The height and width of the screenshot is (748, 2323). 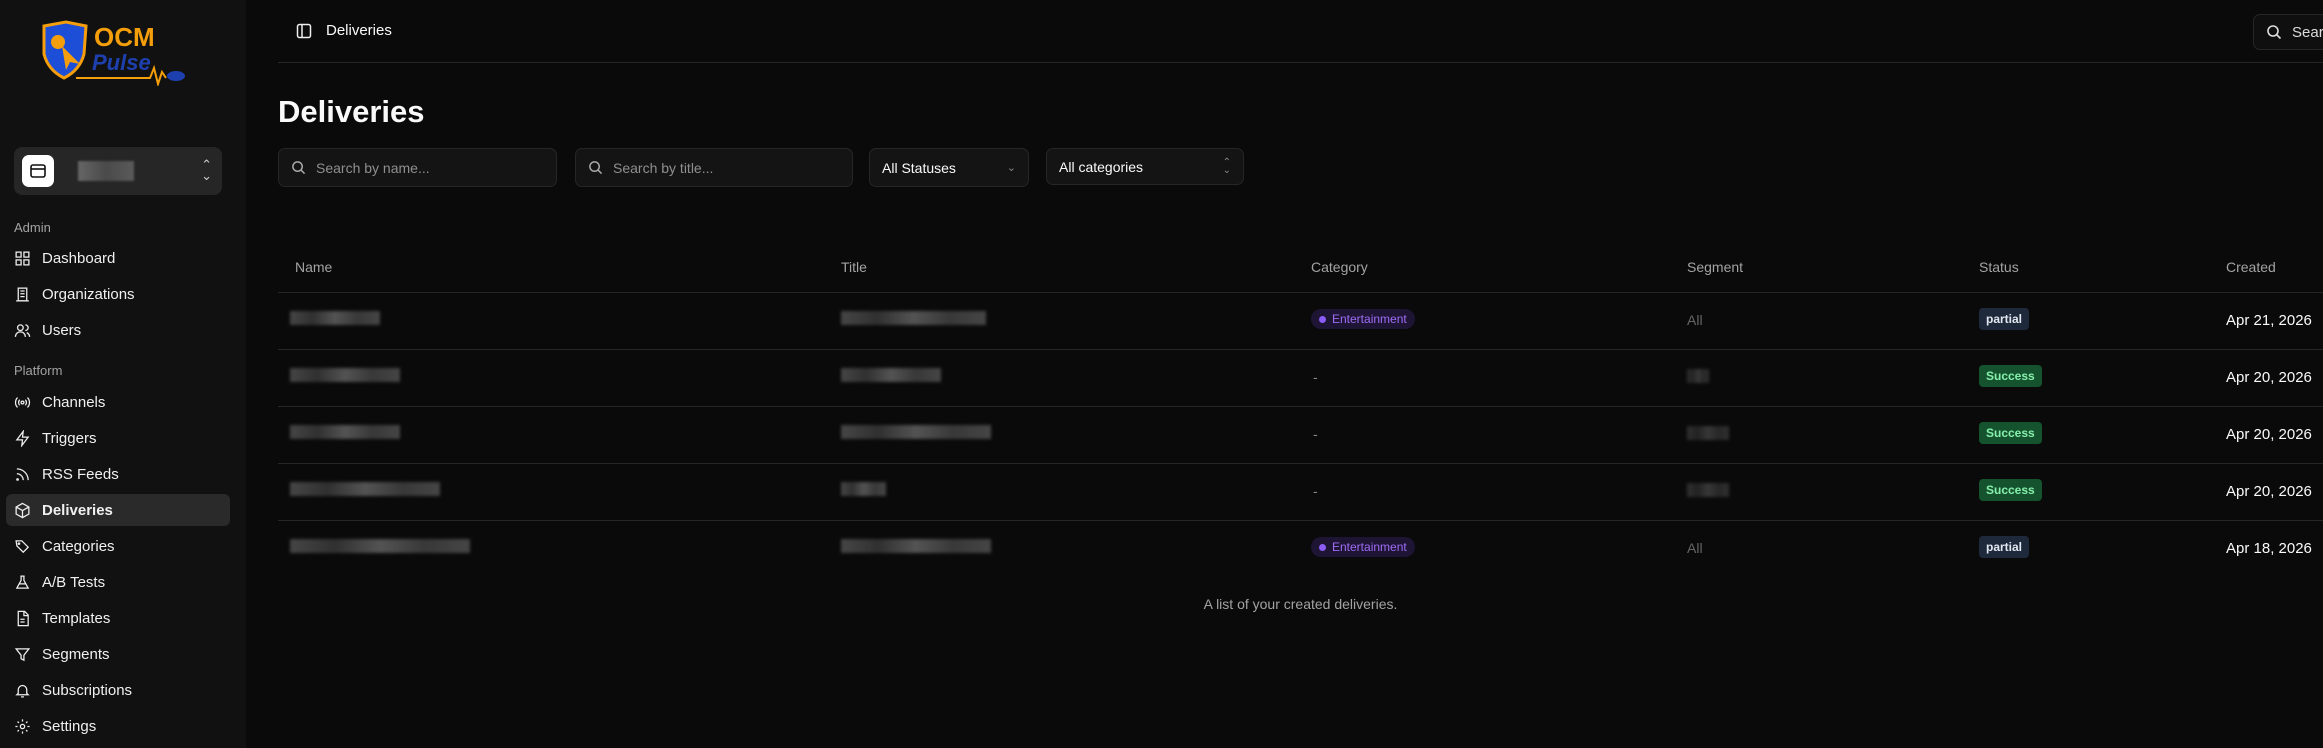 I want to click on sidebar-item-subscriptions: Subscriptions, so click(x=118, y=690).